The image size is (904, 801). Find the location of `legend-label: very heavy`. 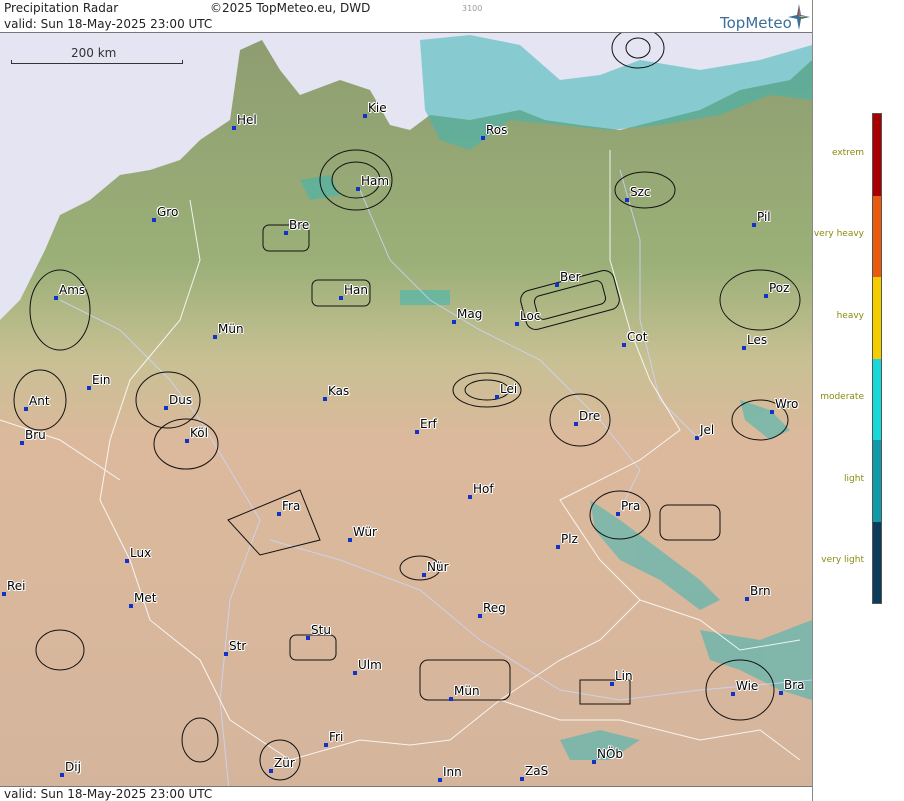

legend-label: very heavy is located at coordinates (838, 234).